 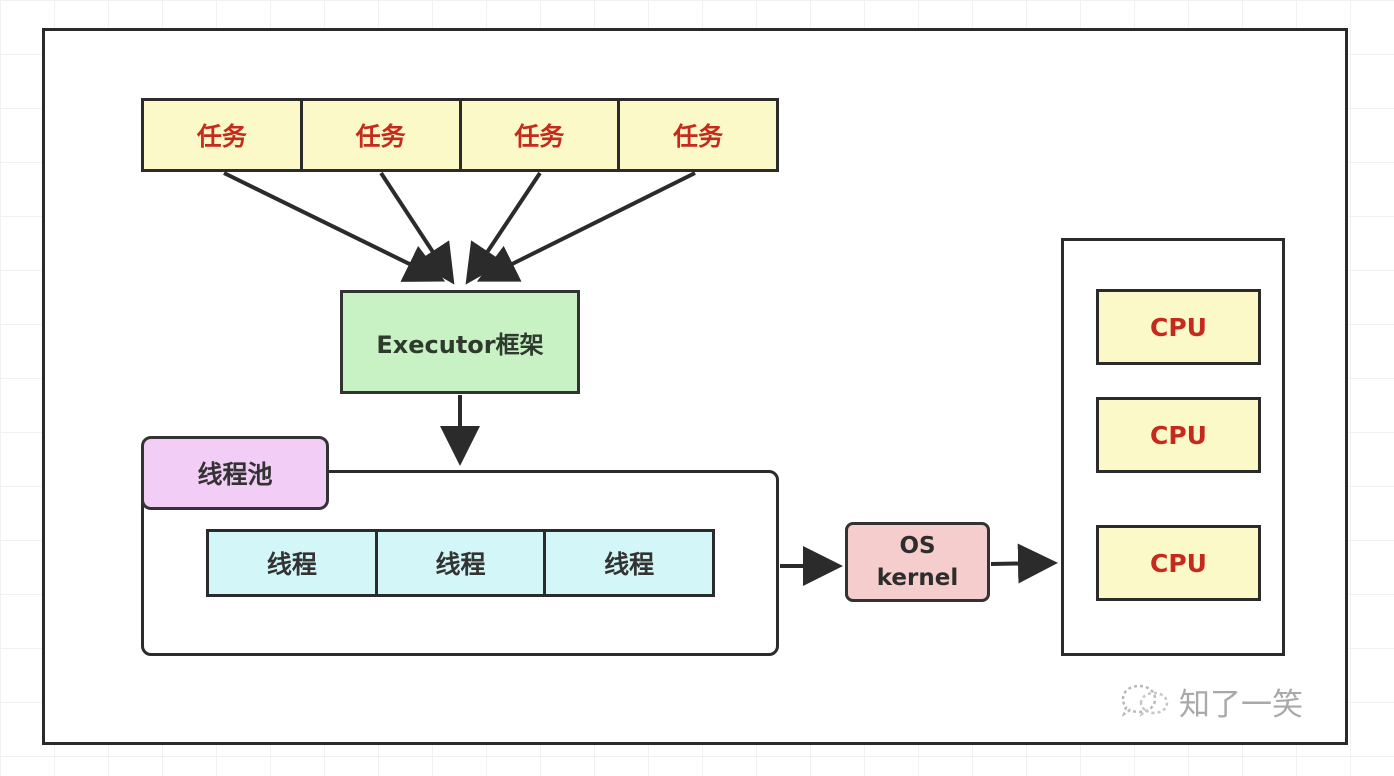 What do you see at coordinates (917, 546) in the screenshot?
I see `os-kernel-line-1: OS` at bounding box center [917, 546].